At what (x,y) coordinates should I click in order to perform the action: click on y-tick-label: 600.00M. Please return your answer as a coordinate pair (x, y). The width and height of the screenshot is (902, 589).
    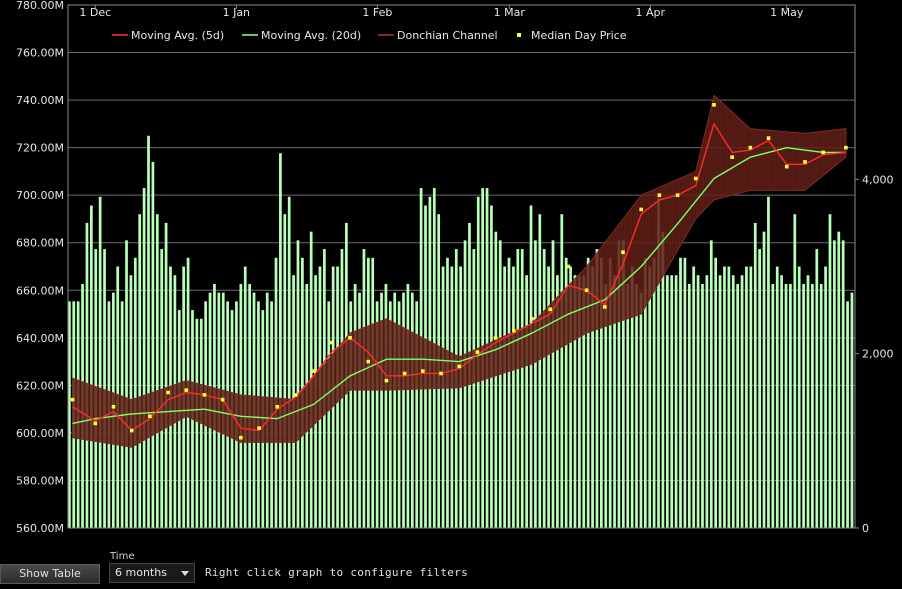
    Looking at the image, I should click on (40, 433).